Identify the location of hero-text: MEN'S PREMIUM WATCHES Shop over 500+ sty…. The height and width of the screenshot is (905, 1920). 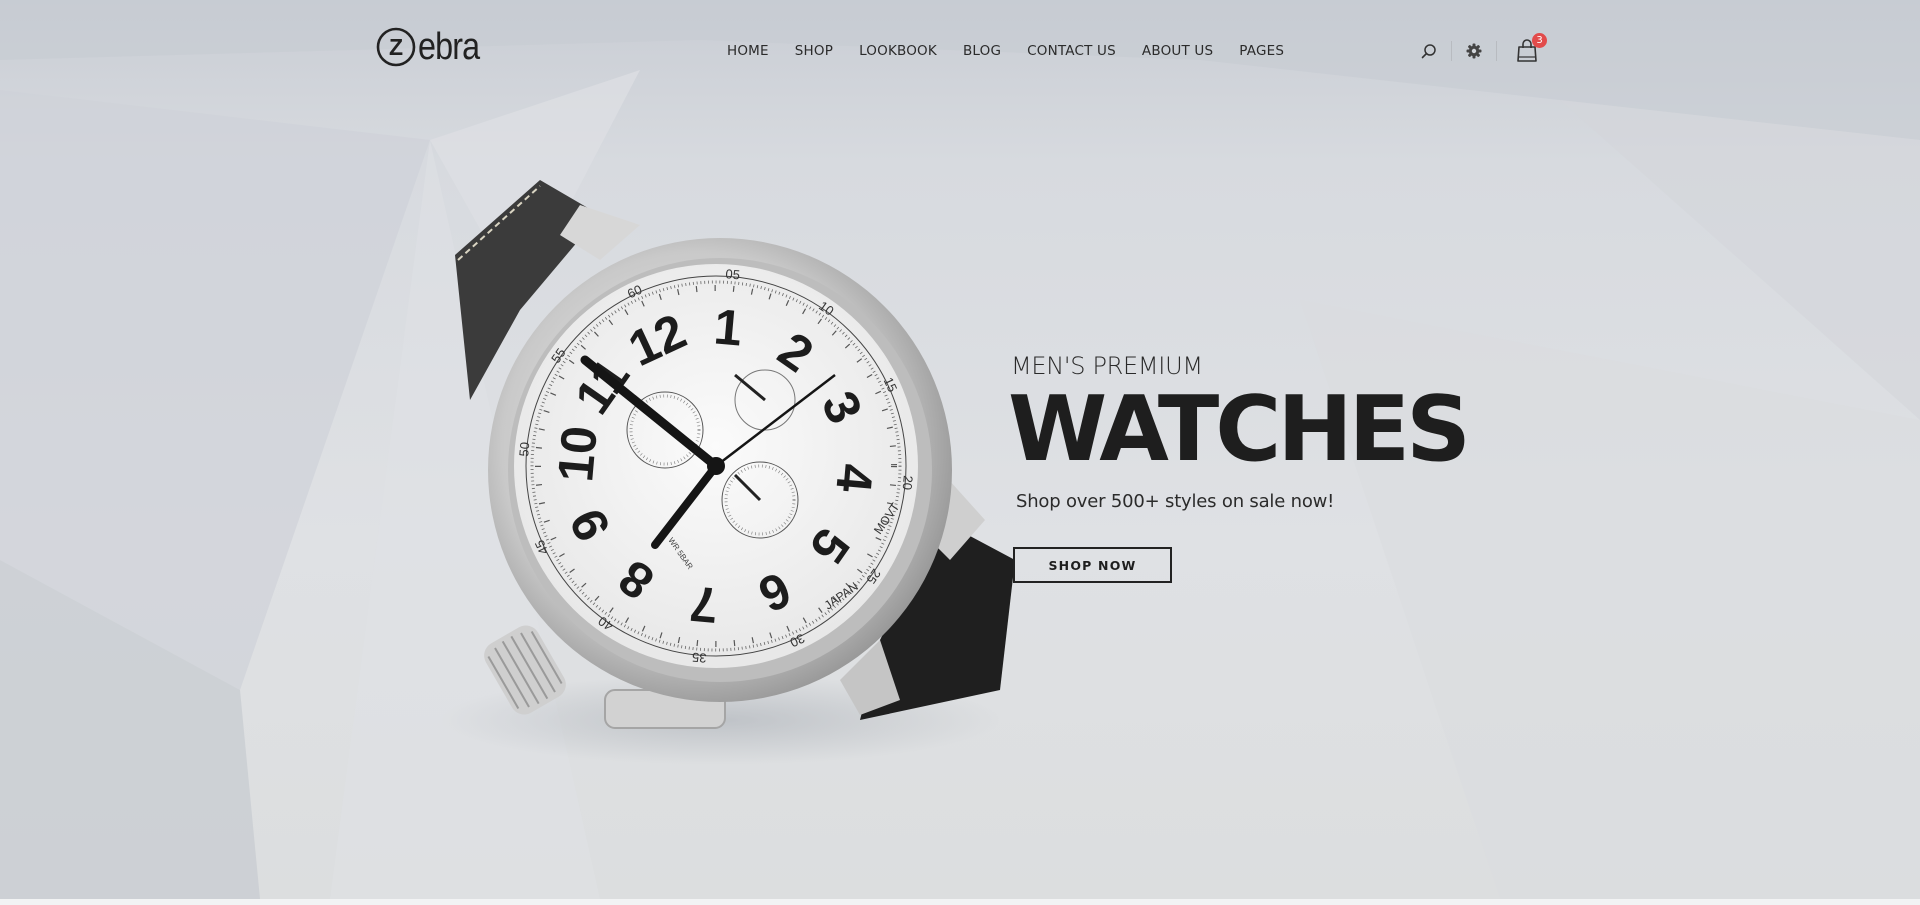
(1239, 466).